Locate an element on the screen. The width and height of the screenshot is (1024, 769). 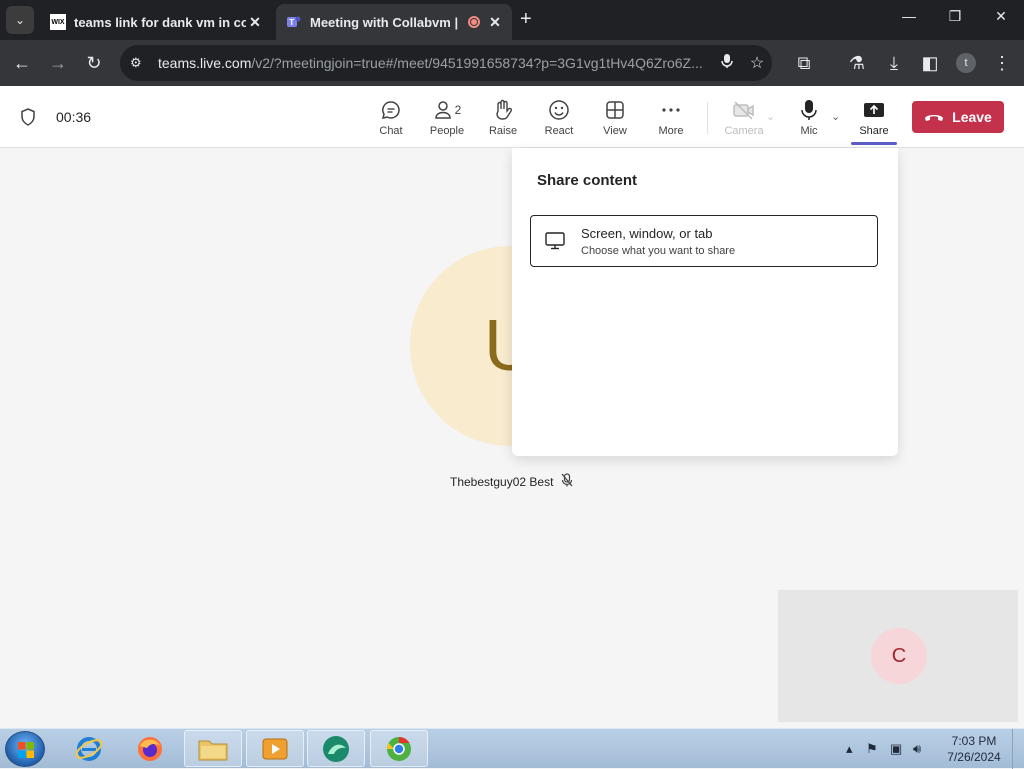
app-taskbar-button is located at coordinates (336, 748).